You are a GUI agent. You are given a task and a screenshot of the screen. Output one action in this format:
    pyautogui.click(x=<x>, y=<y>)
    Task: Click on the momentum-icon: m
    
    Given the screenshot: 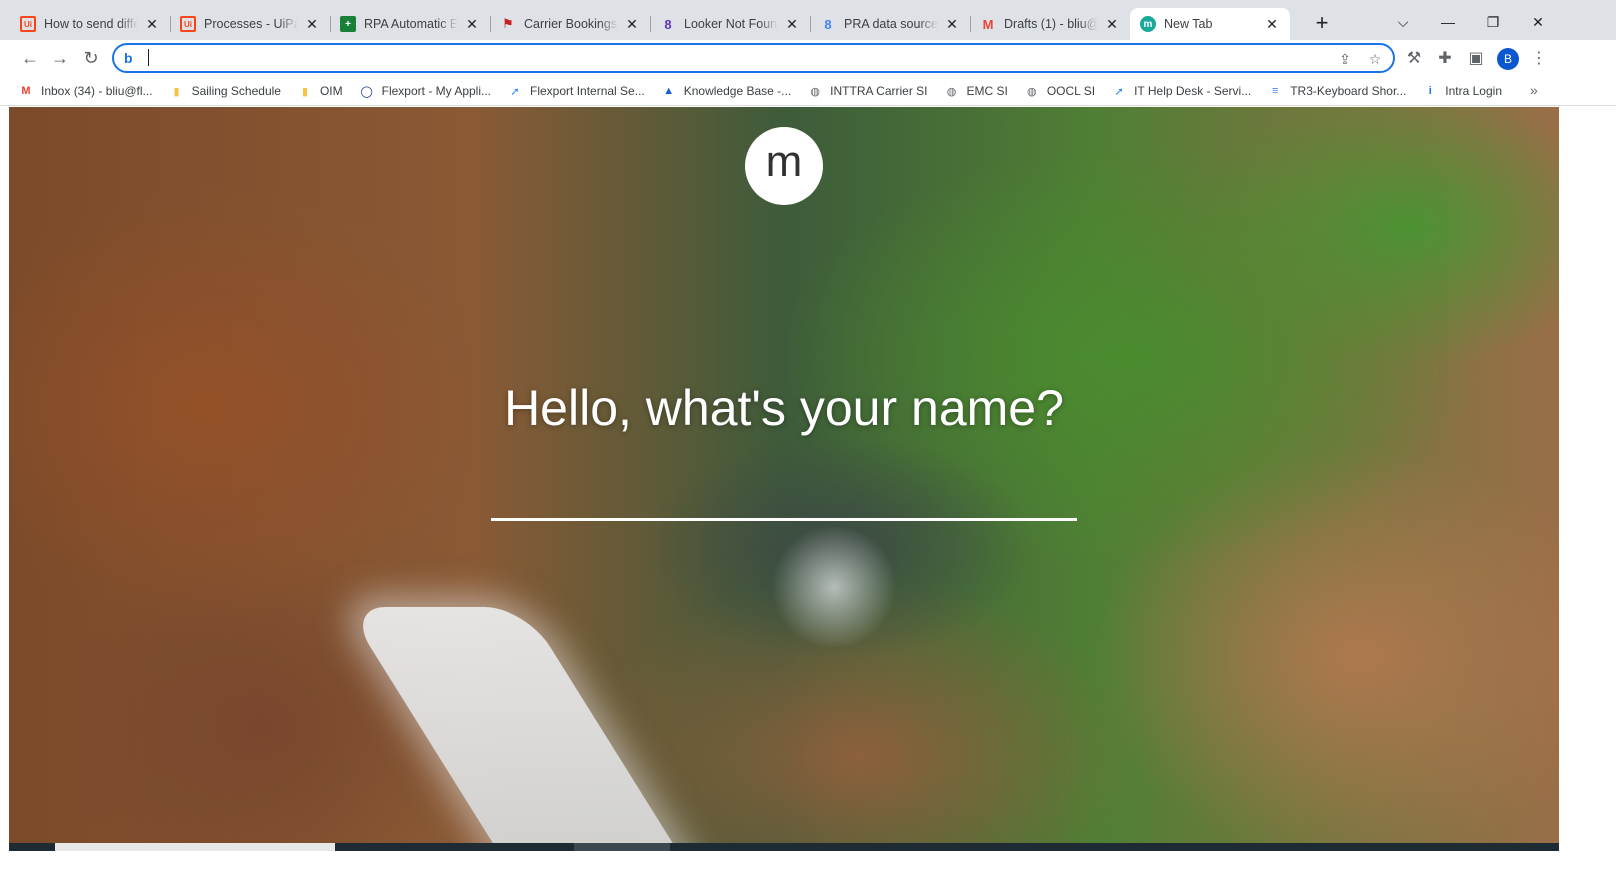 What is the action you would take?
    pyautogui.click(x=1148, y=24)
    